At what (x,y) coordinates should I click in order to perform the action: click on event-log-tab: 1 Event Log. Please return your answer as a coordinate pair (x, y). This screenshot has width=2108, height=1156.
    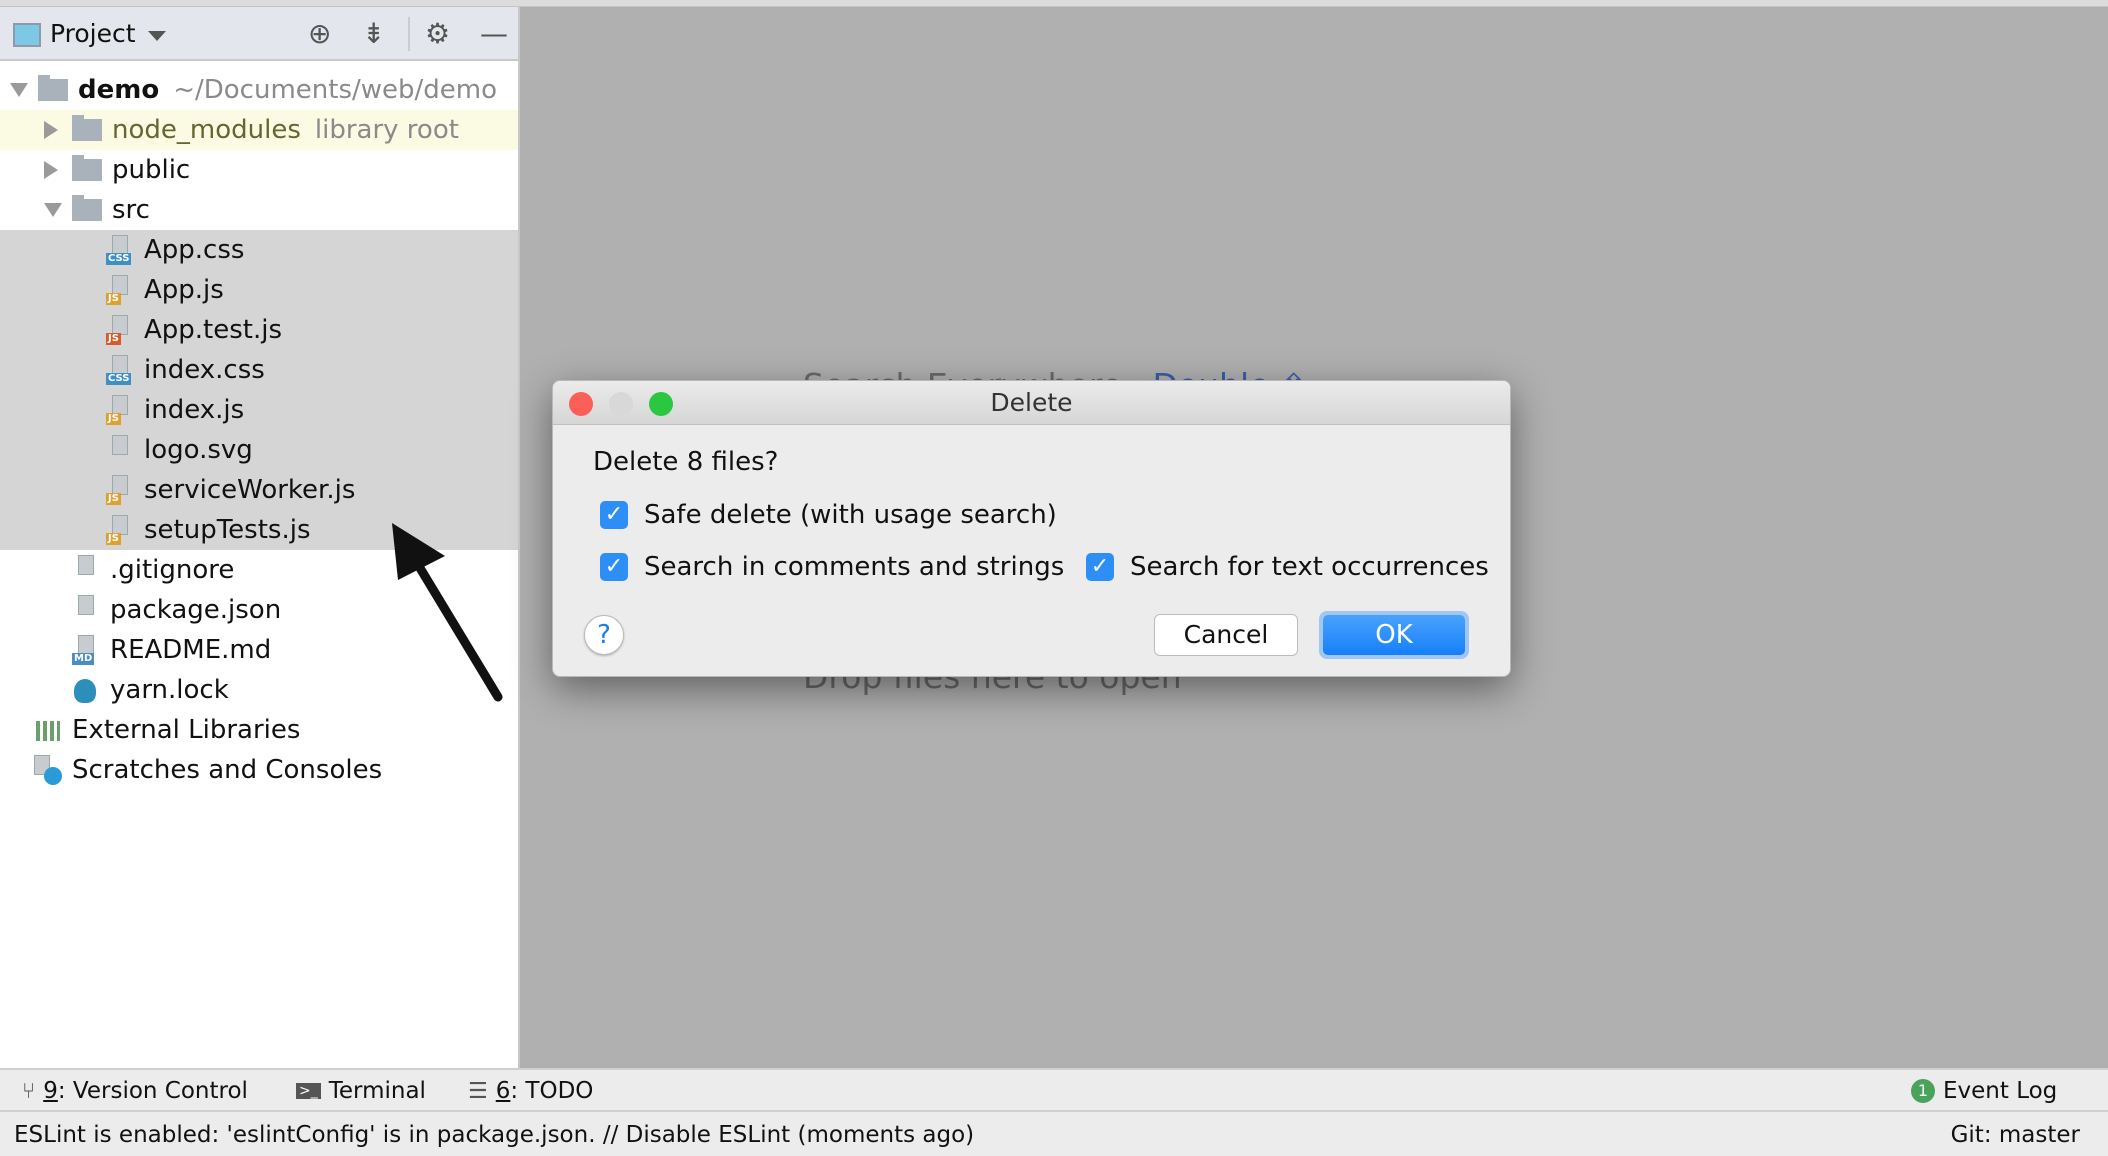
    Looking at the image, I should click on (1984, 1091).